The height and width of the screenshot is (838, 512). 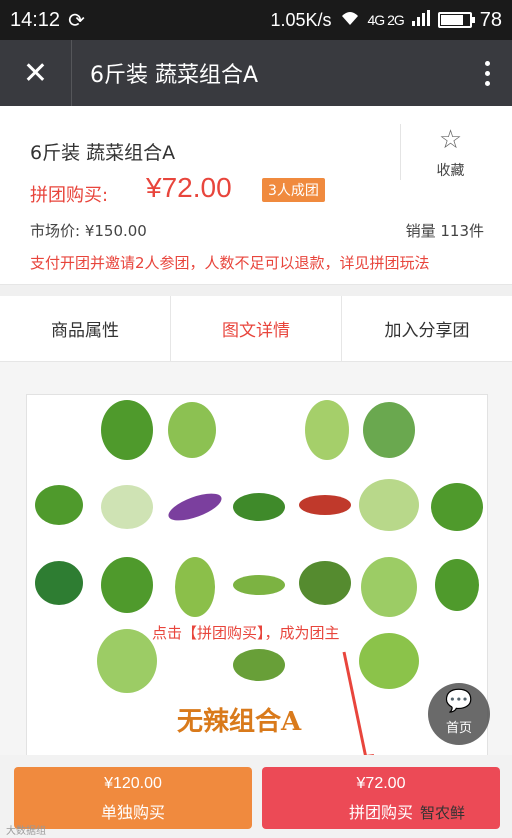 What do you see at coordinates (490, 19) in the screenshot?
I see `battery-level: 78` at bounding box center [490, 19].